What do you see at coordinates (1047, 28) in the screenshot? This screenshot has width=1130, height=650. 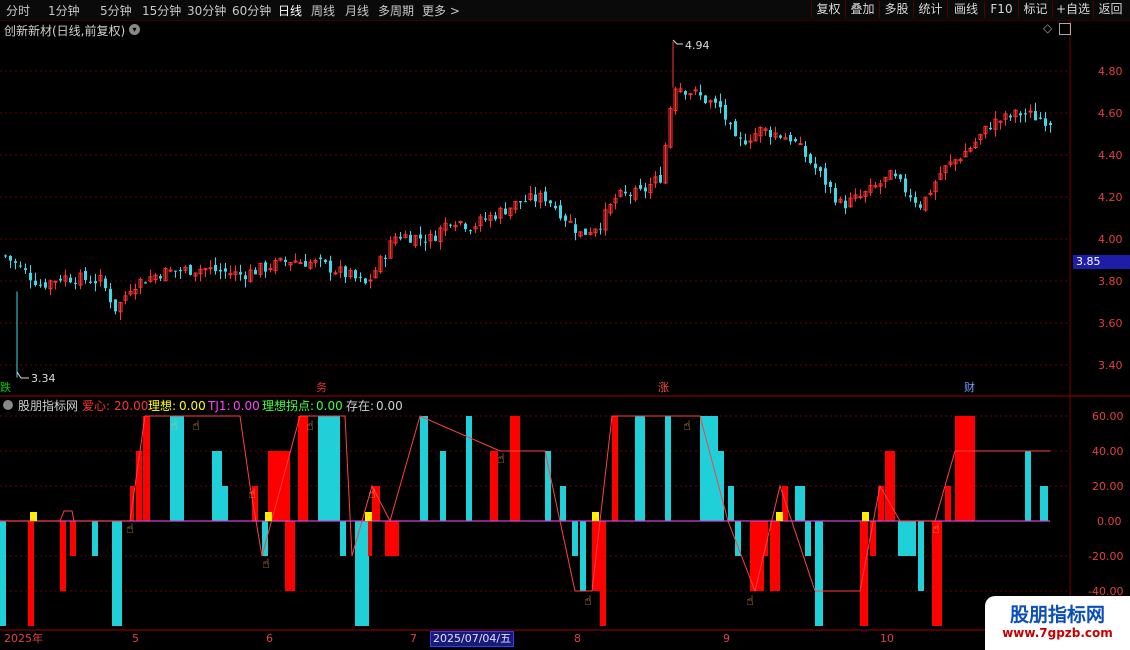 I see `diamond-icon: ◇` at bounding box center [1047, 28].